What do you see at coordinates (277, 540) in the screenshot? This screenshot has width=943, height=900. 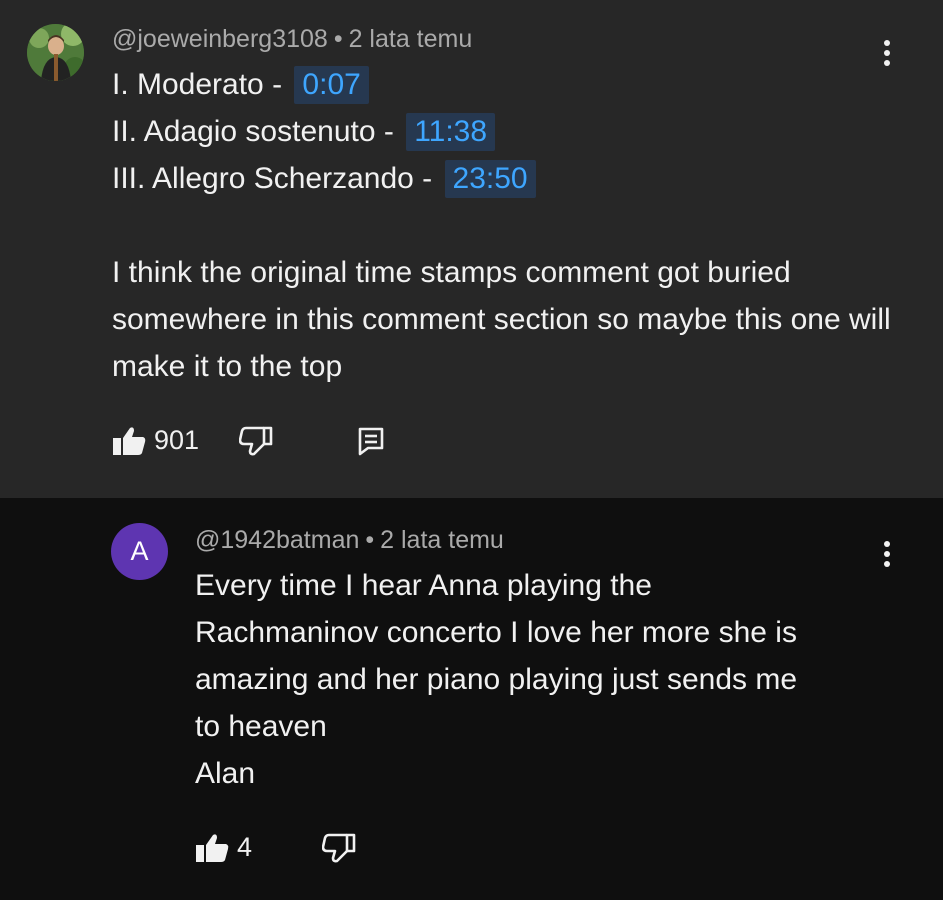 I see `author-name: @1942batman` at bounding box center [277, 540].